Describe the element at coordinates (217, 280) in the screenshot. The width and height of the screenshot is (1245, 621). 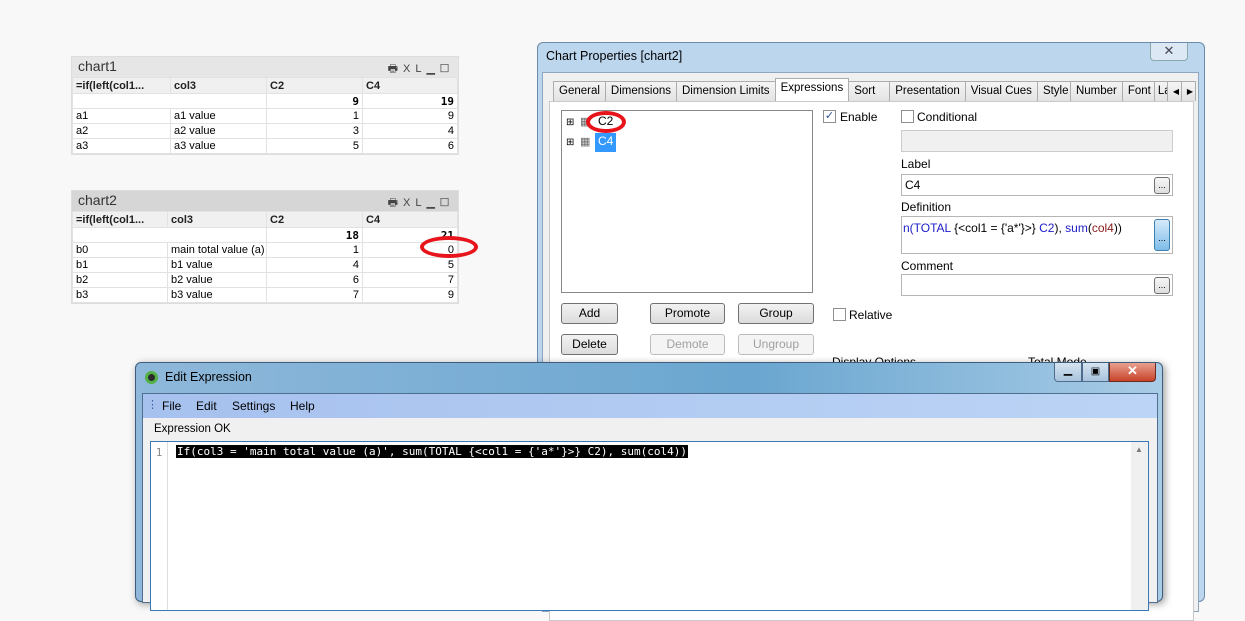
I see `cell: b2 value` at that location.